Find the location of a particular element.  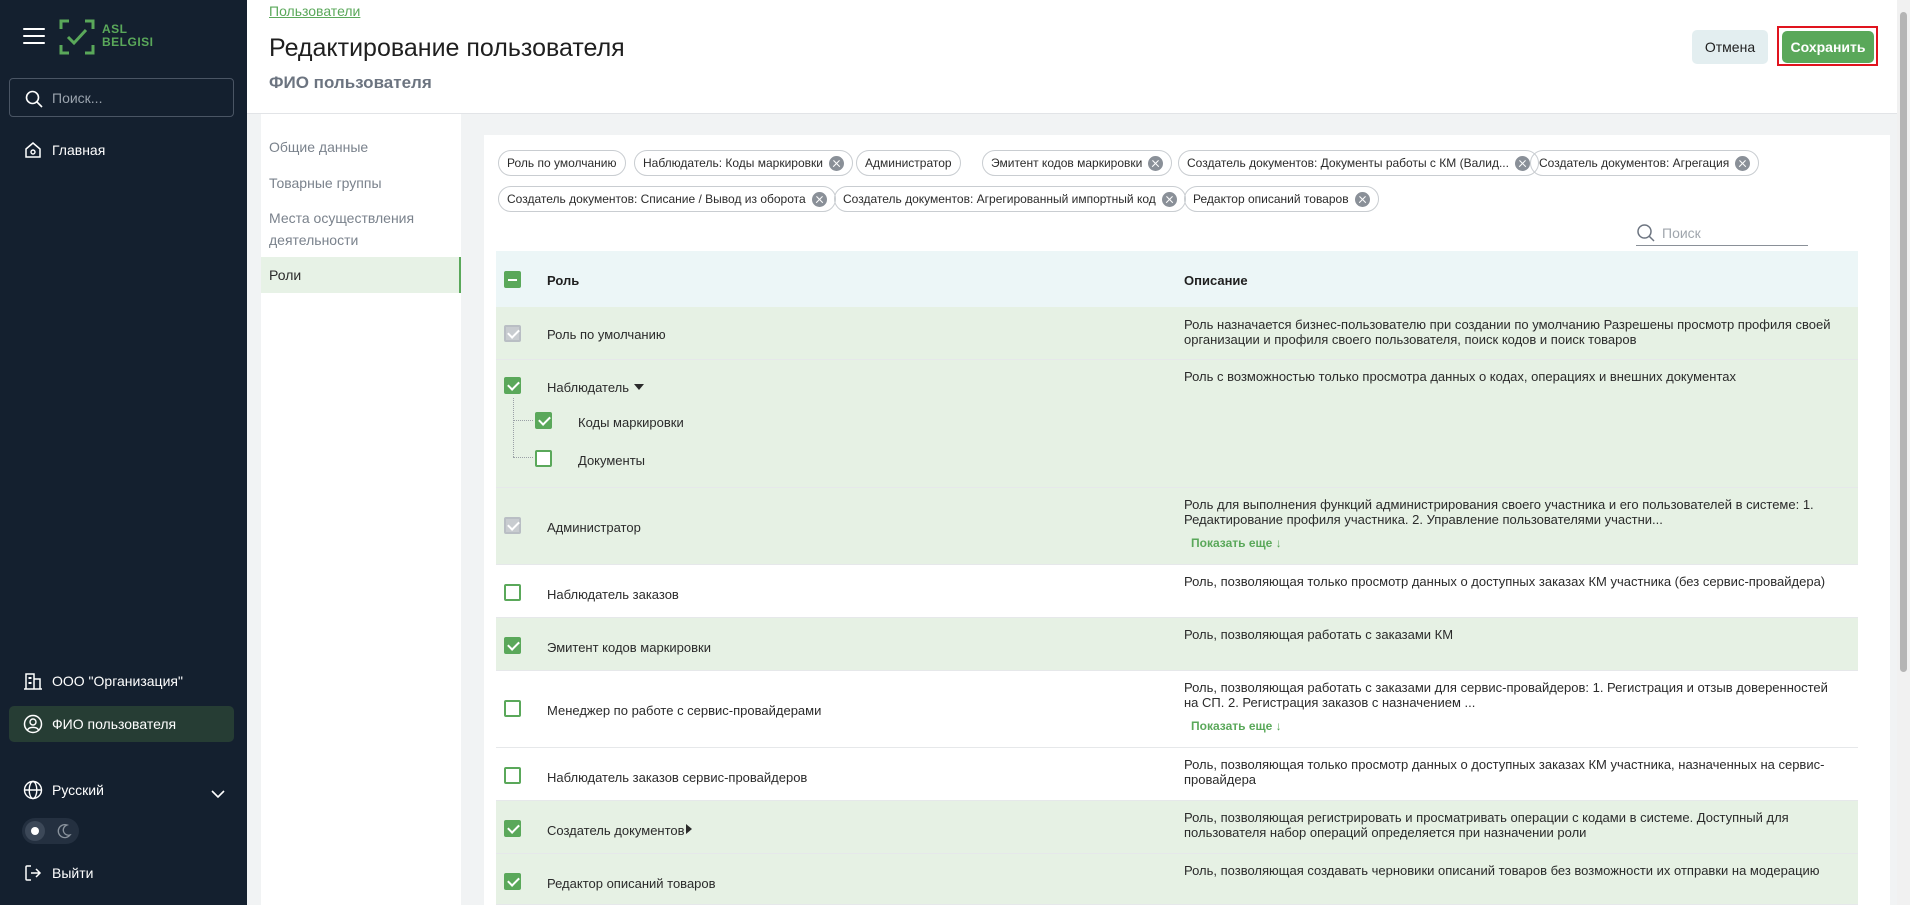

save-button: Сохранить is located at coordinates (1828, 47).